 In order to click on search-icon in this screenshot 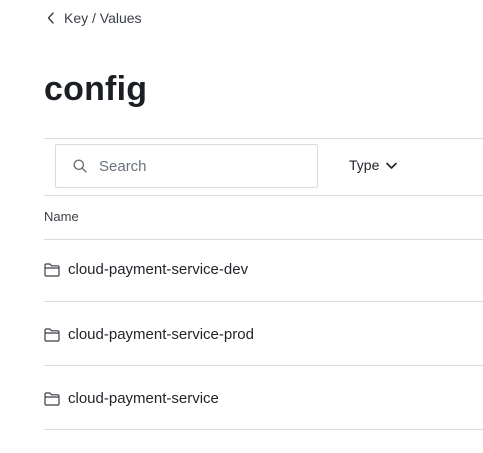, I will do `click(80, 166)`.